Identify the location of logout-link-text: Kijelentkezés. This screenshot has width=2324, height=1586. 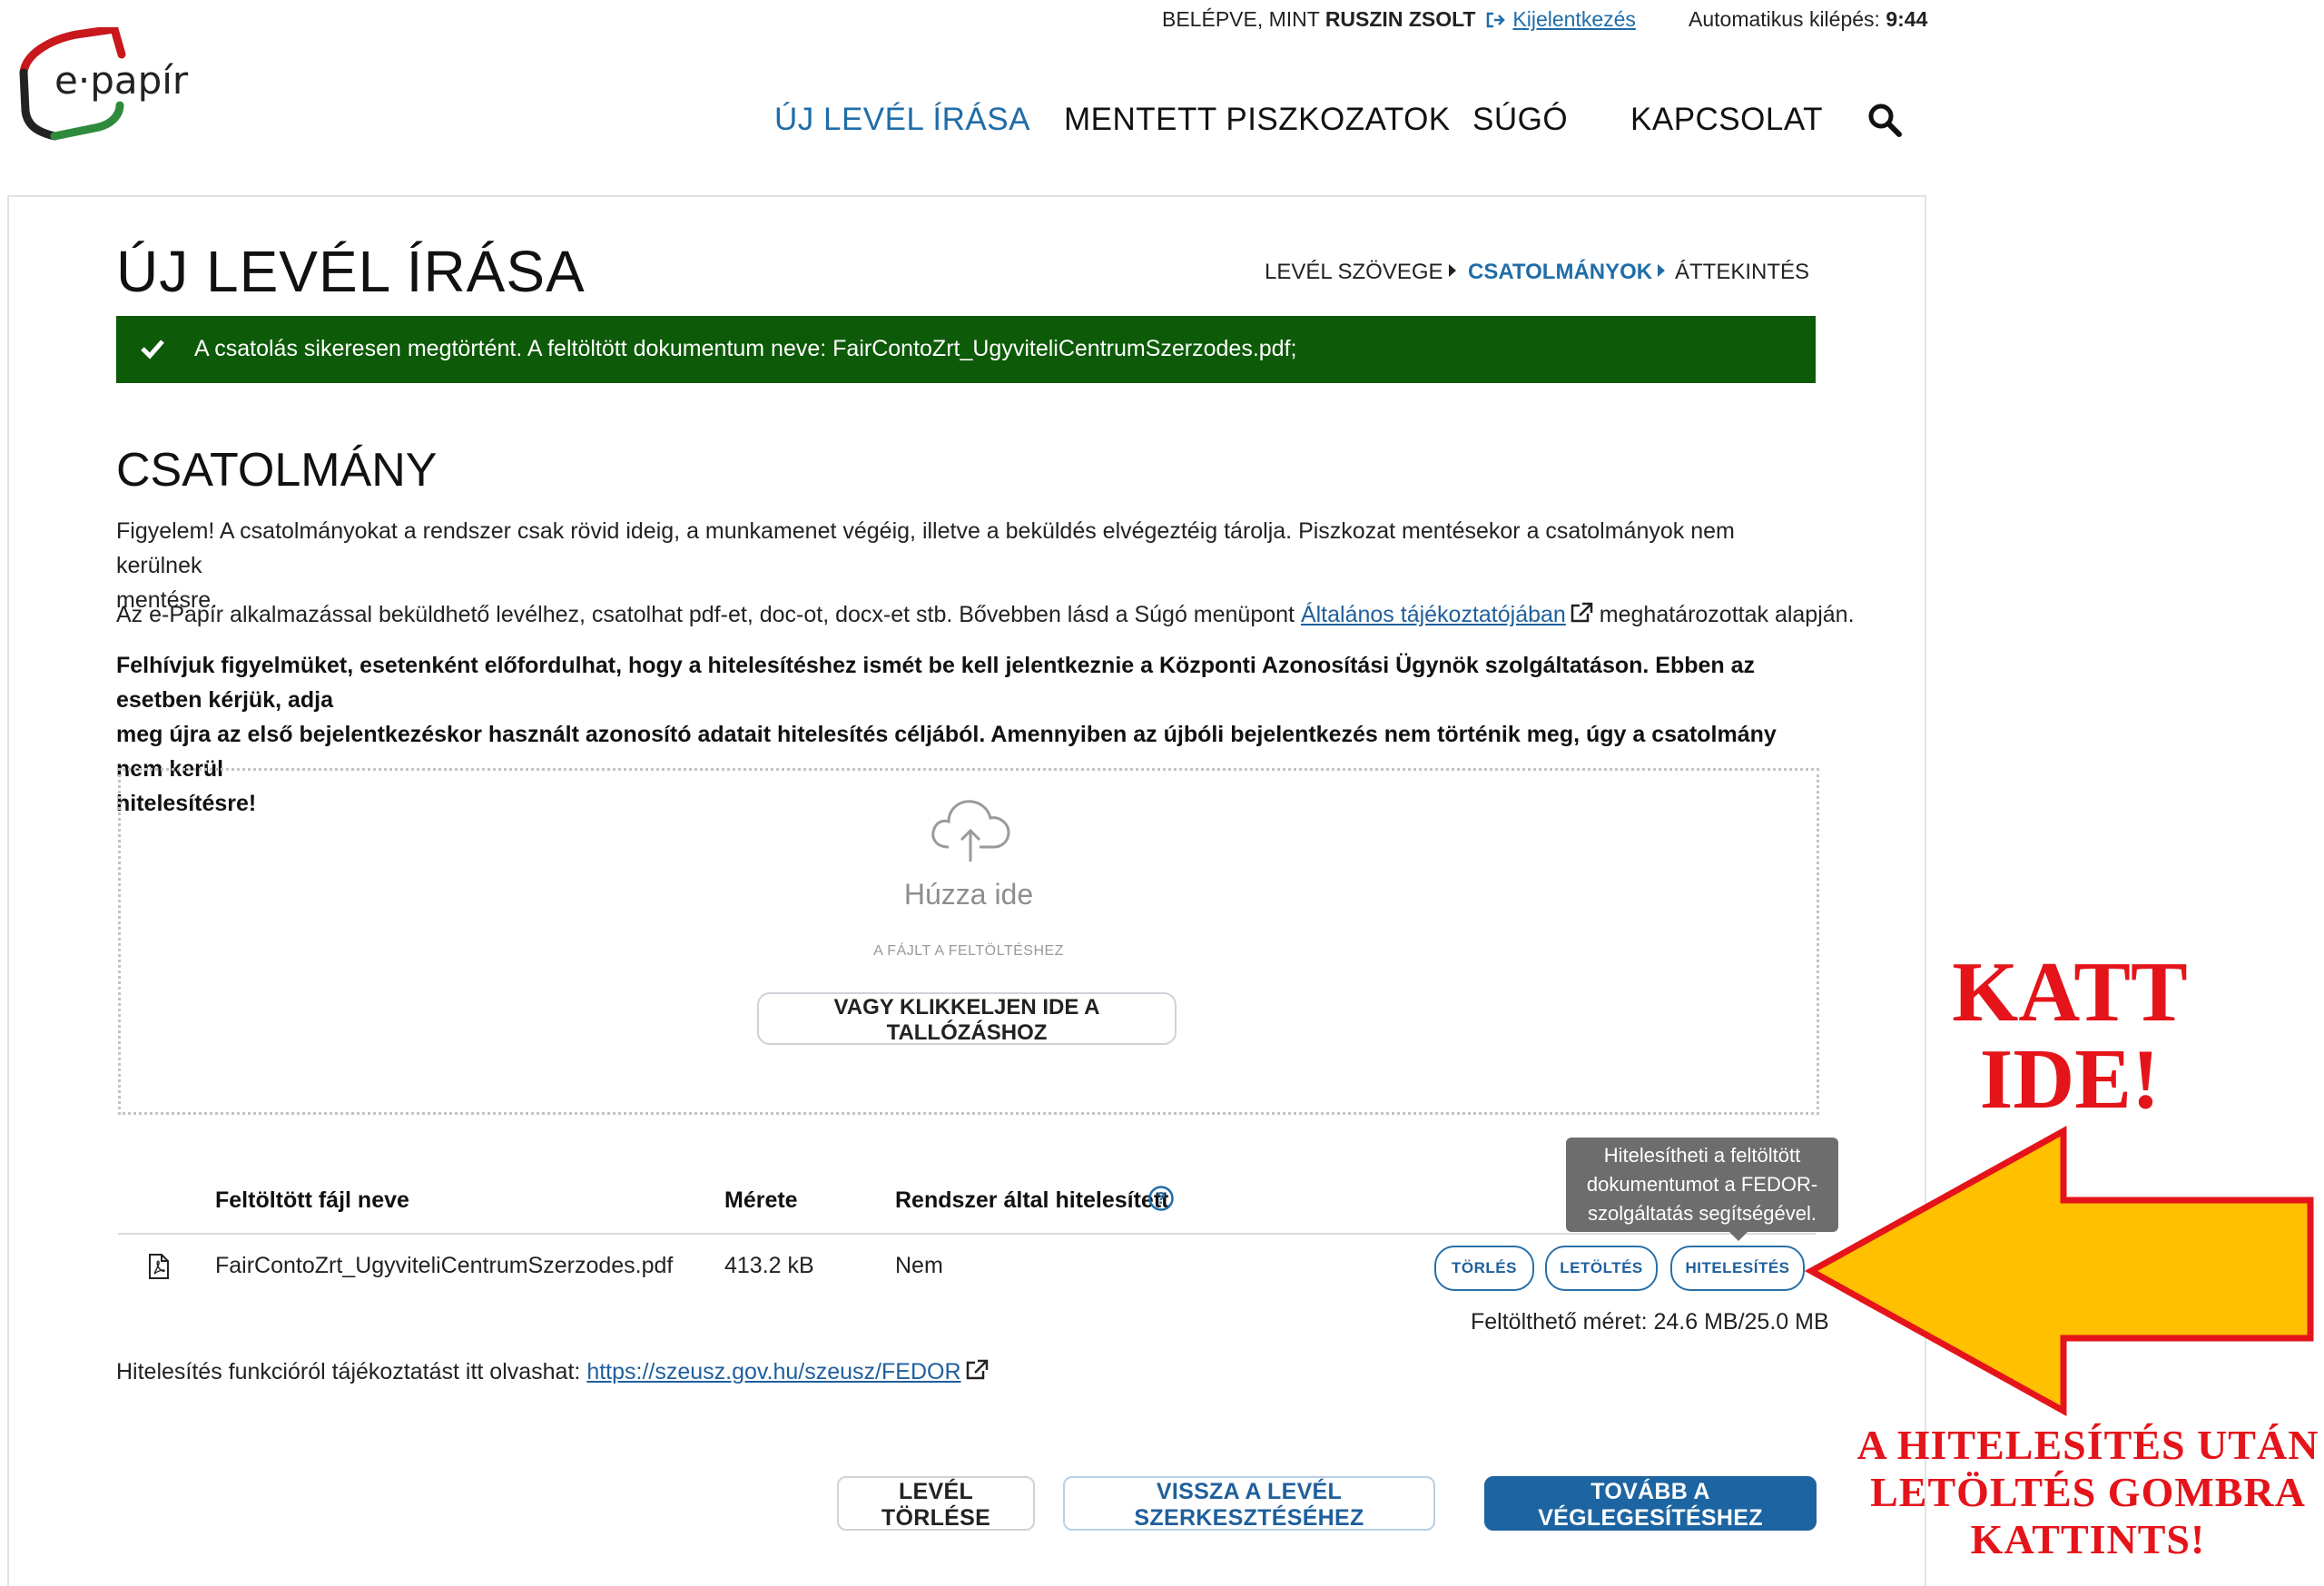
(1574, 19).